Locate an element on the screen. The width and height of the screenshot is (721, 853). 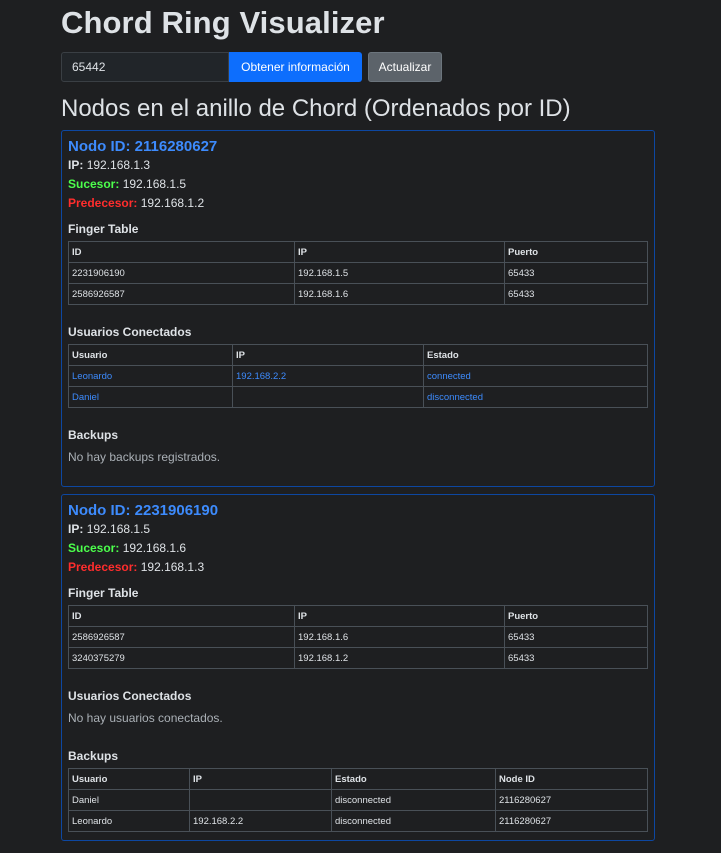
controls-bar: Obtener información Actualizar is located at coordinates (358, 67).